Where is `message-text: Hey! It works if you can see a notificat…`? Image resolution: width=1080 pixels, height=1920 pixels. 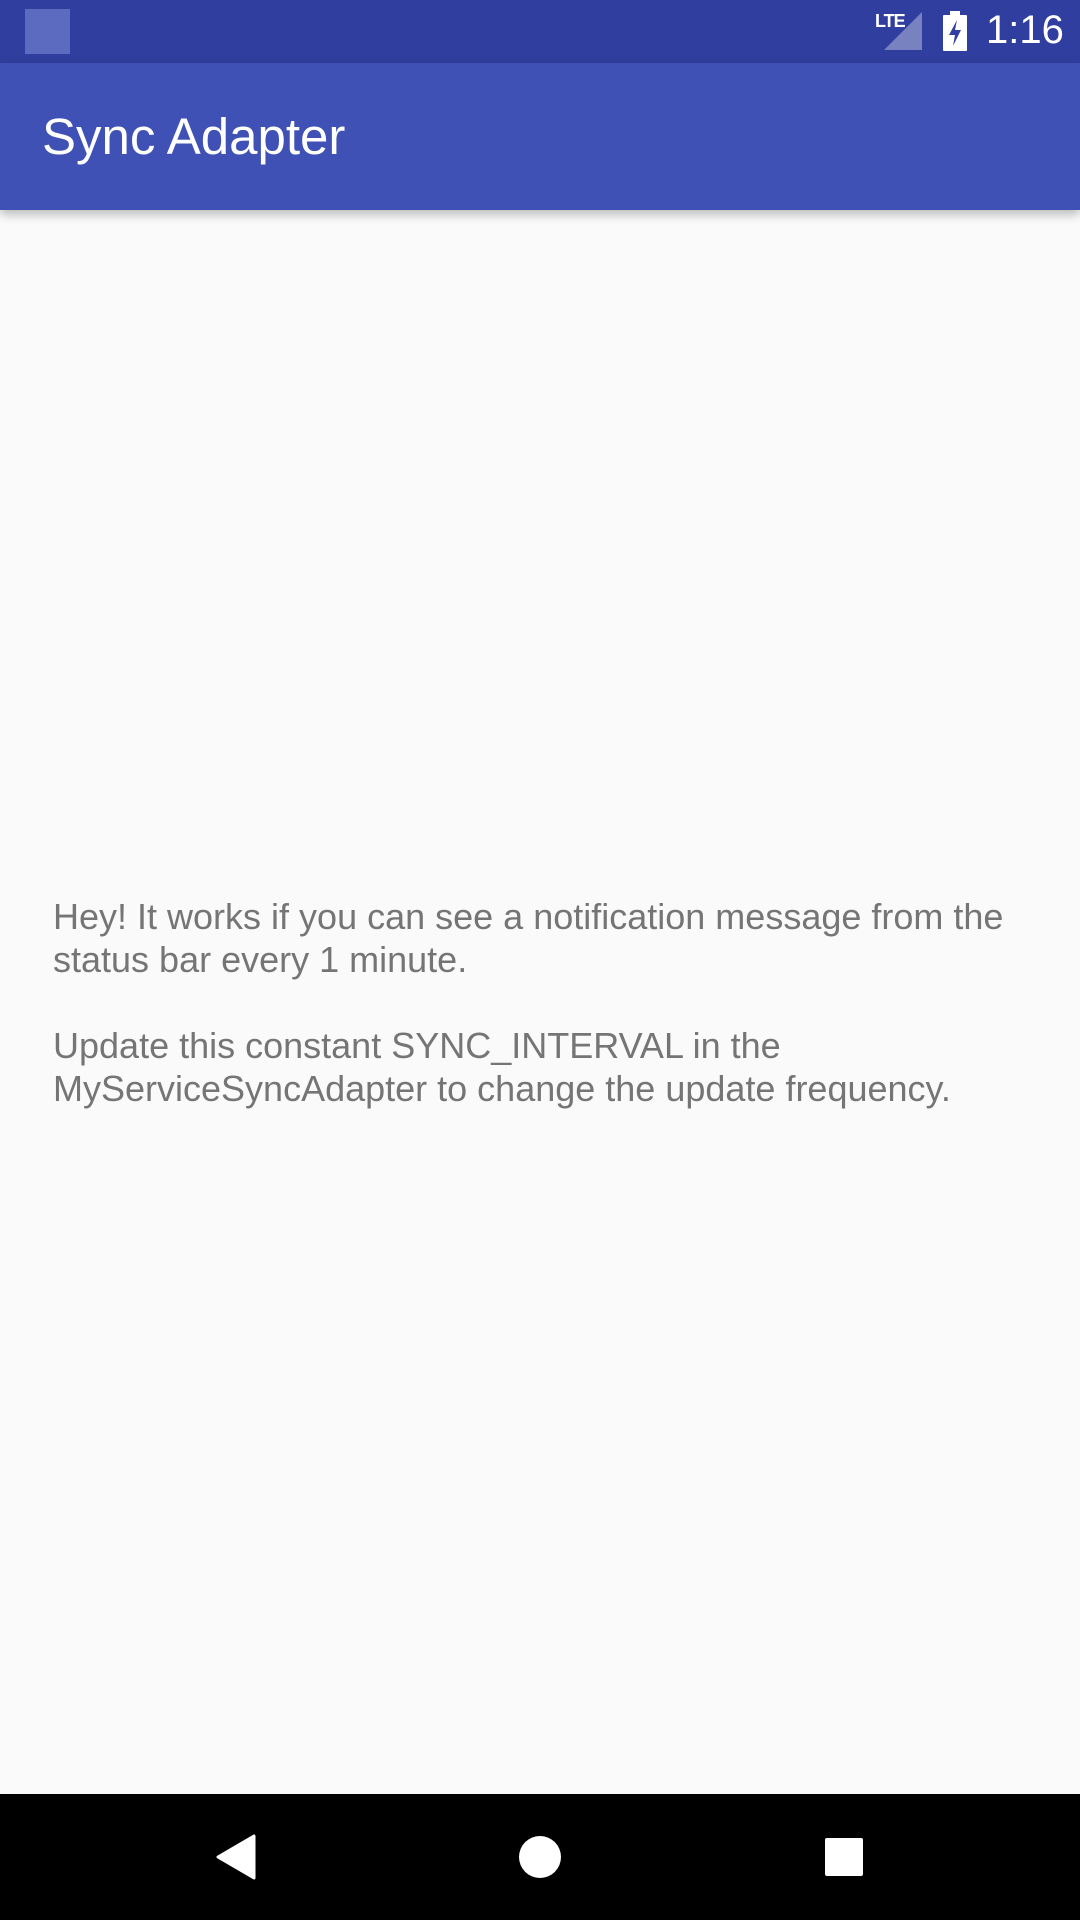 message-text: Hey! It works if you can see a notificat… is located at coordinates (543, 1024).